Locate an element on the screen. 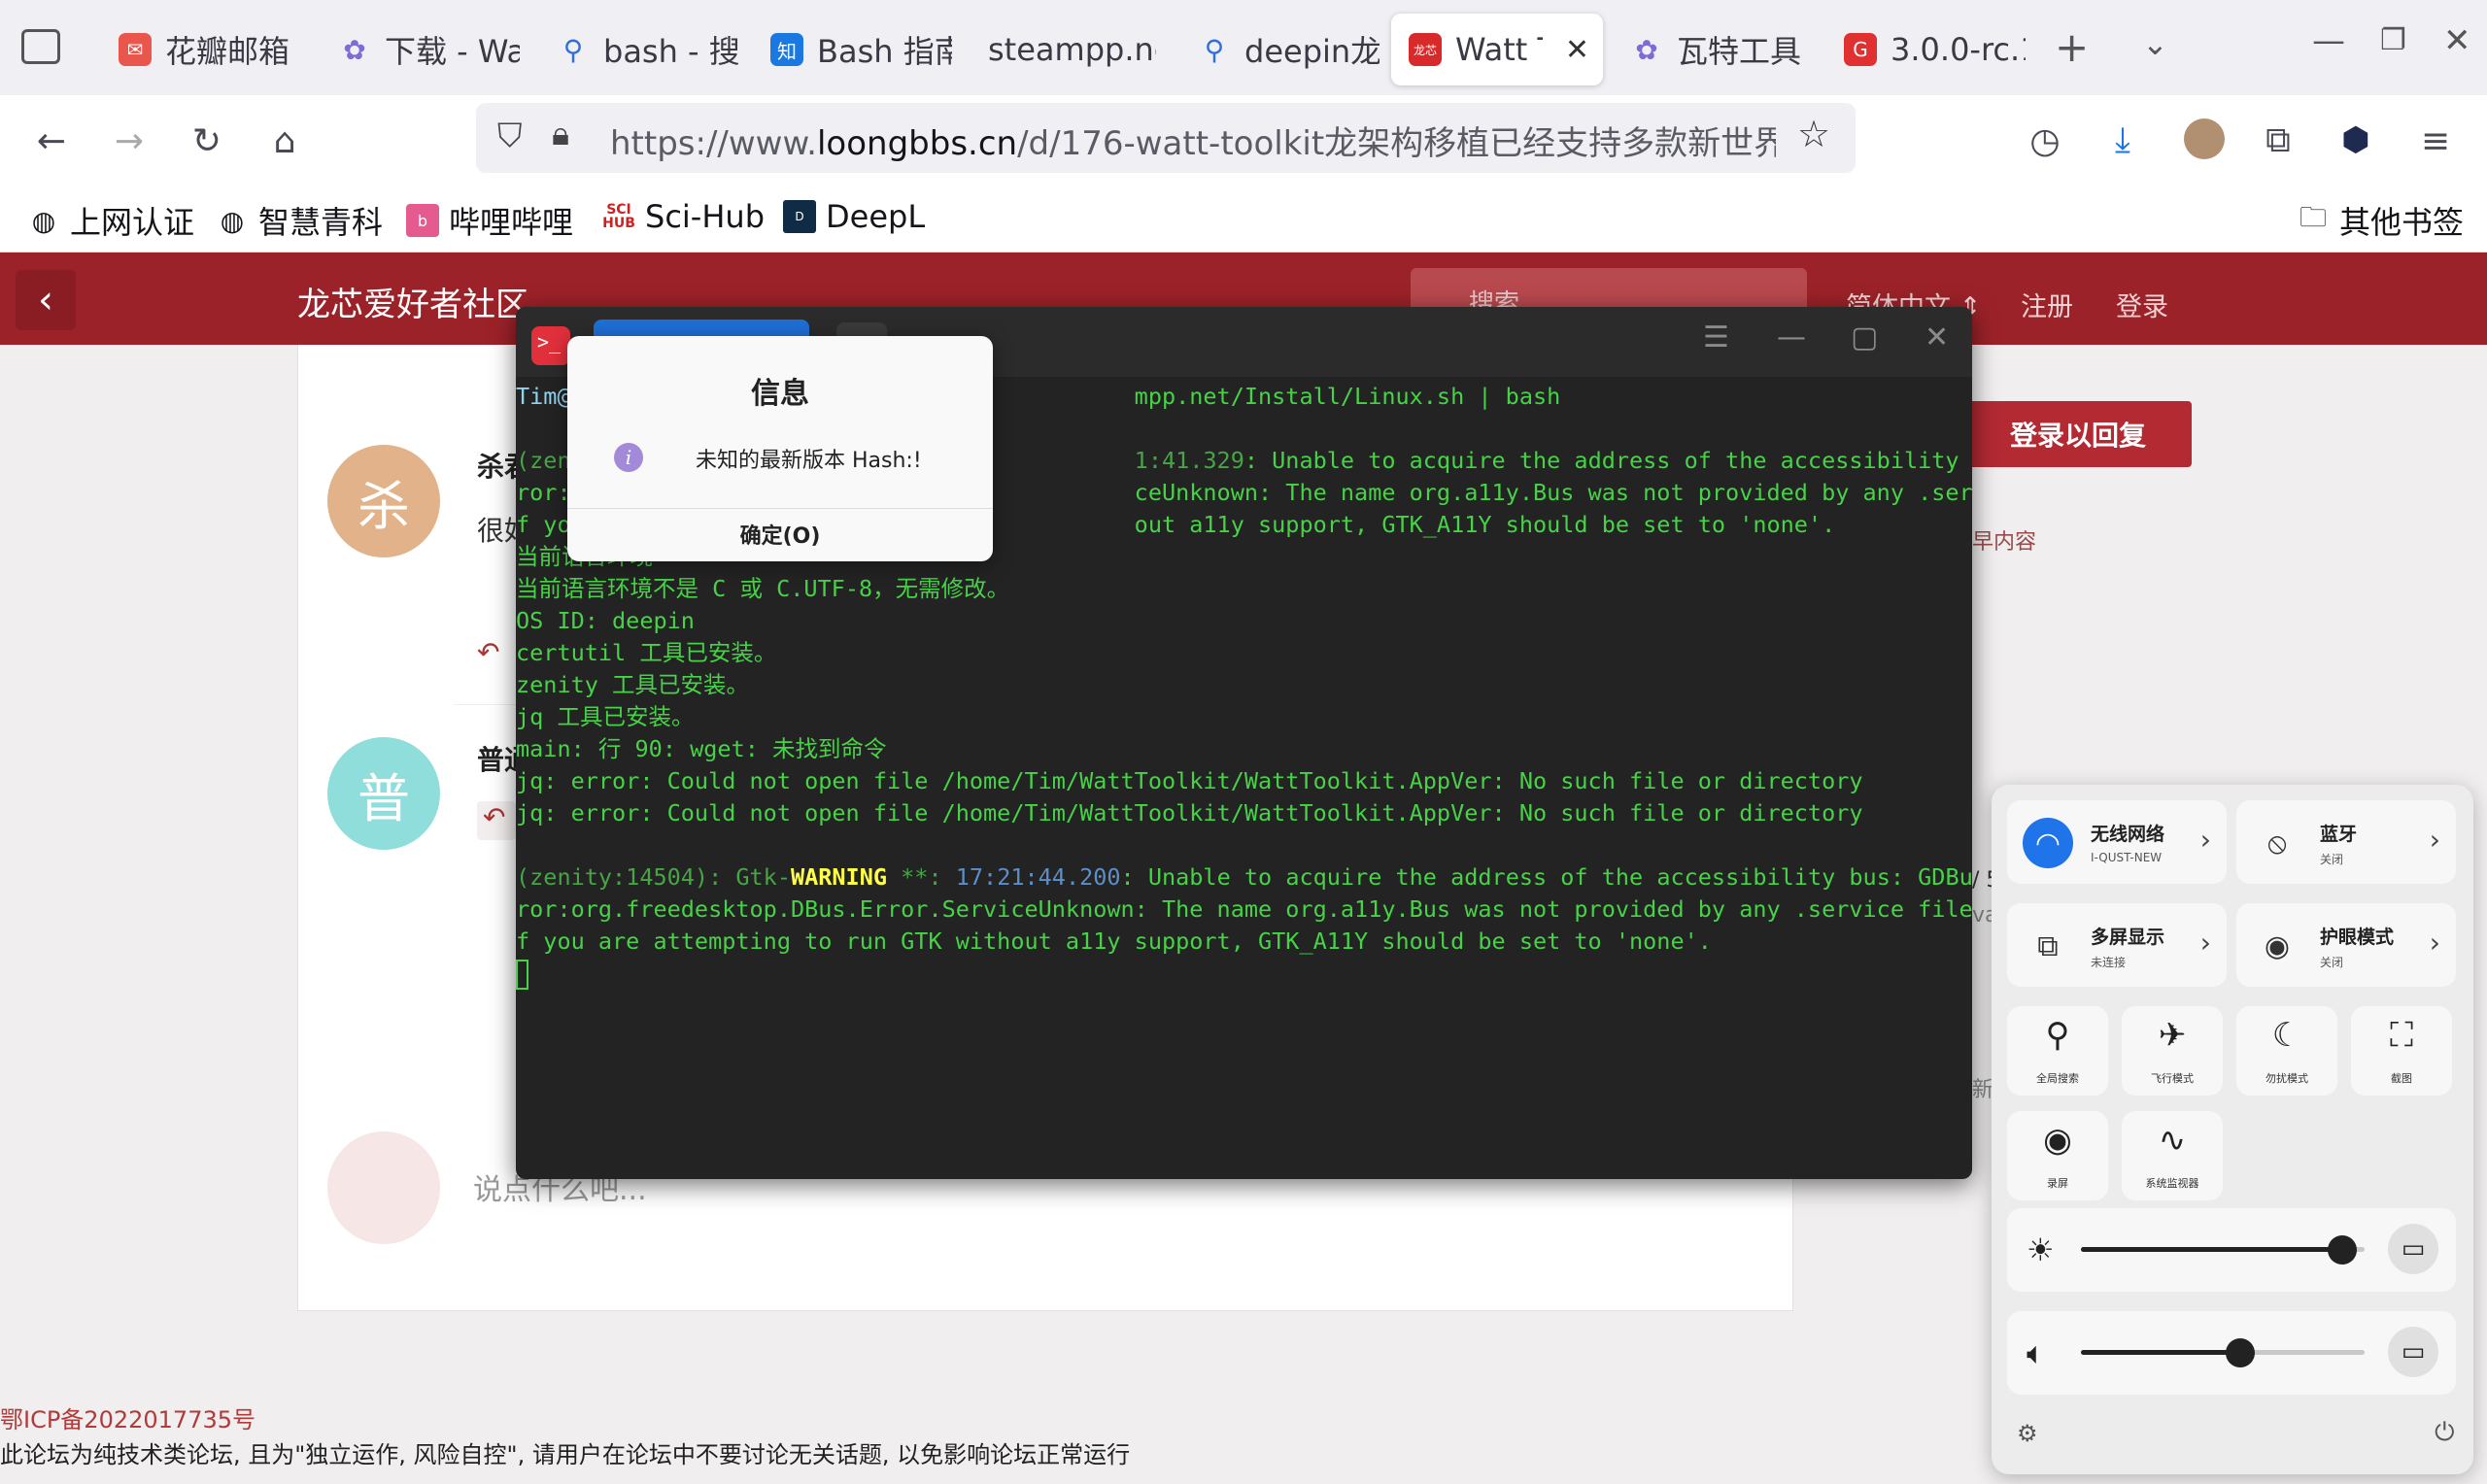  tab-title: 瓦特工具 is located at coordinates (1739, 51).